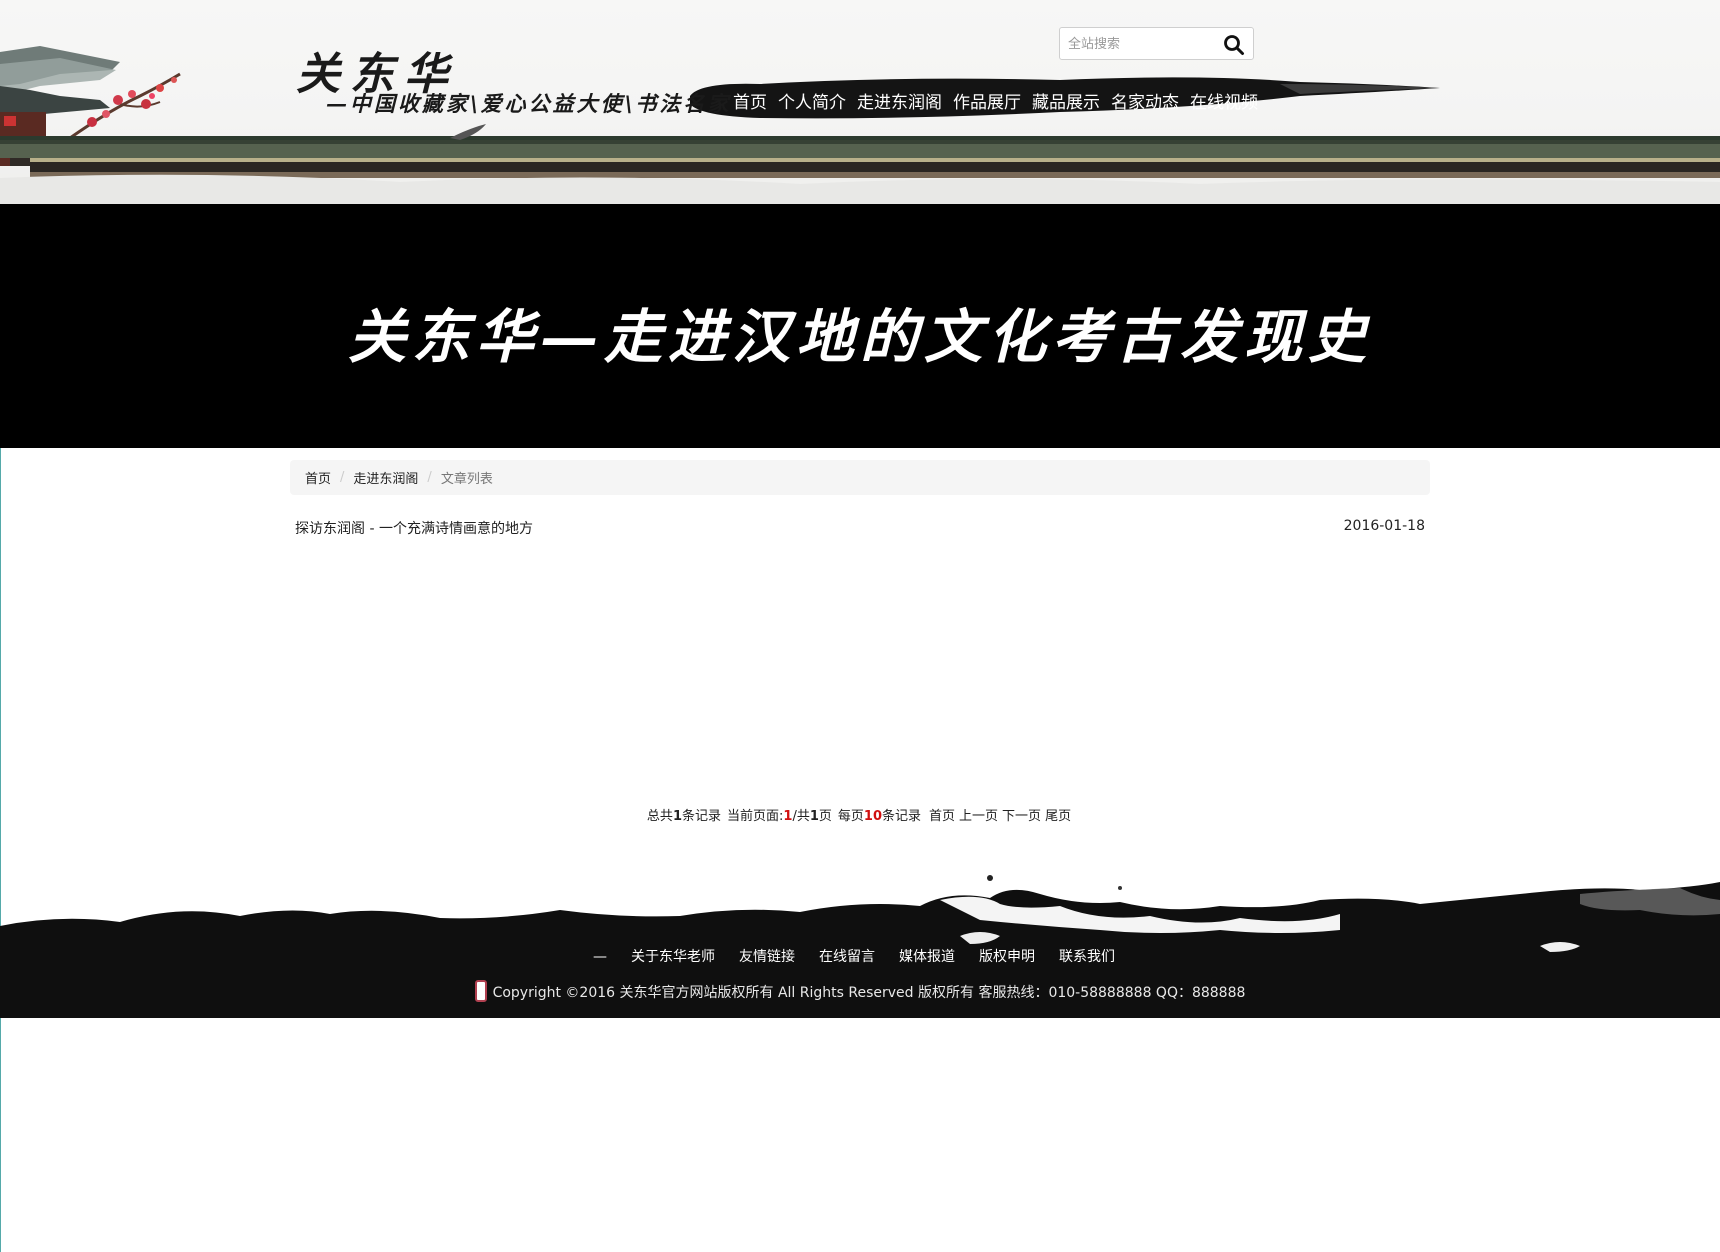 The width and height of the screenshot is (1720, 1252). I want to click on search-box, so click(1156, 43).